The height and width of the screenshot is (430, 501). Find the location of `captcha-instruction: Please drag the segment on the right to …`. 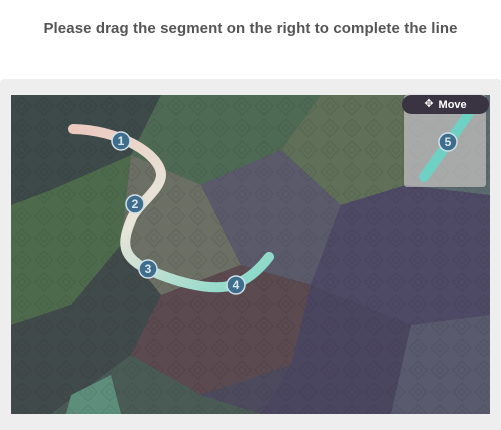

captcha-instruction: Please drag the segment on the right to … is located at coordinates (250, 28).